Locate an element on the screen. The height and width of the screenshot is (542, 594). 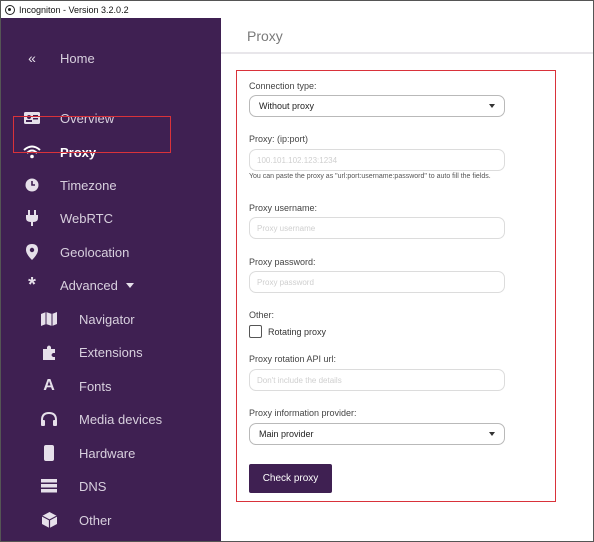
proxy-password-label: Proxy password: is located at coordinates (282, 262).